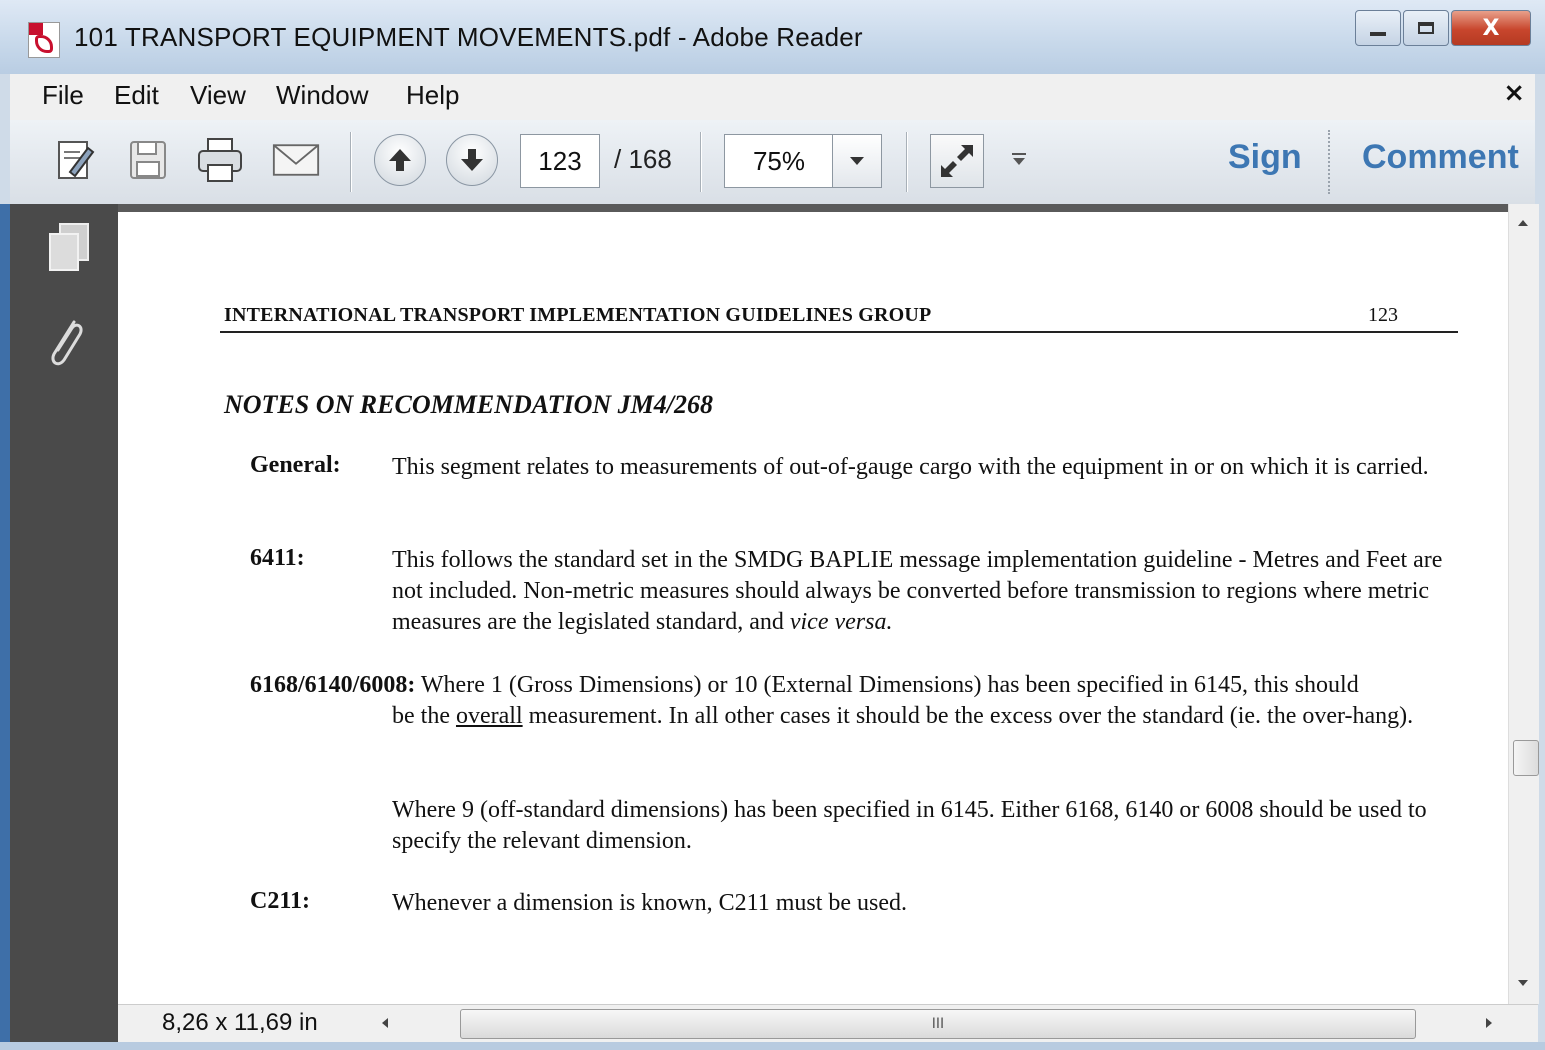  What do you see at coordinates (333, 685) in the screenshot?
I see `segment-6168-label: 6168/6140/6008:` at bounding box center [333, 685].